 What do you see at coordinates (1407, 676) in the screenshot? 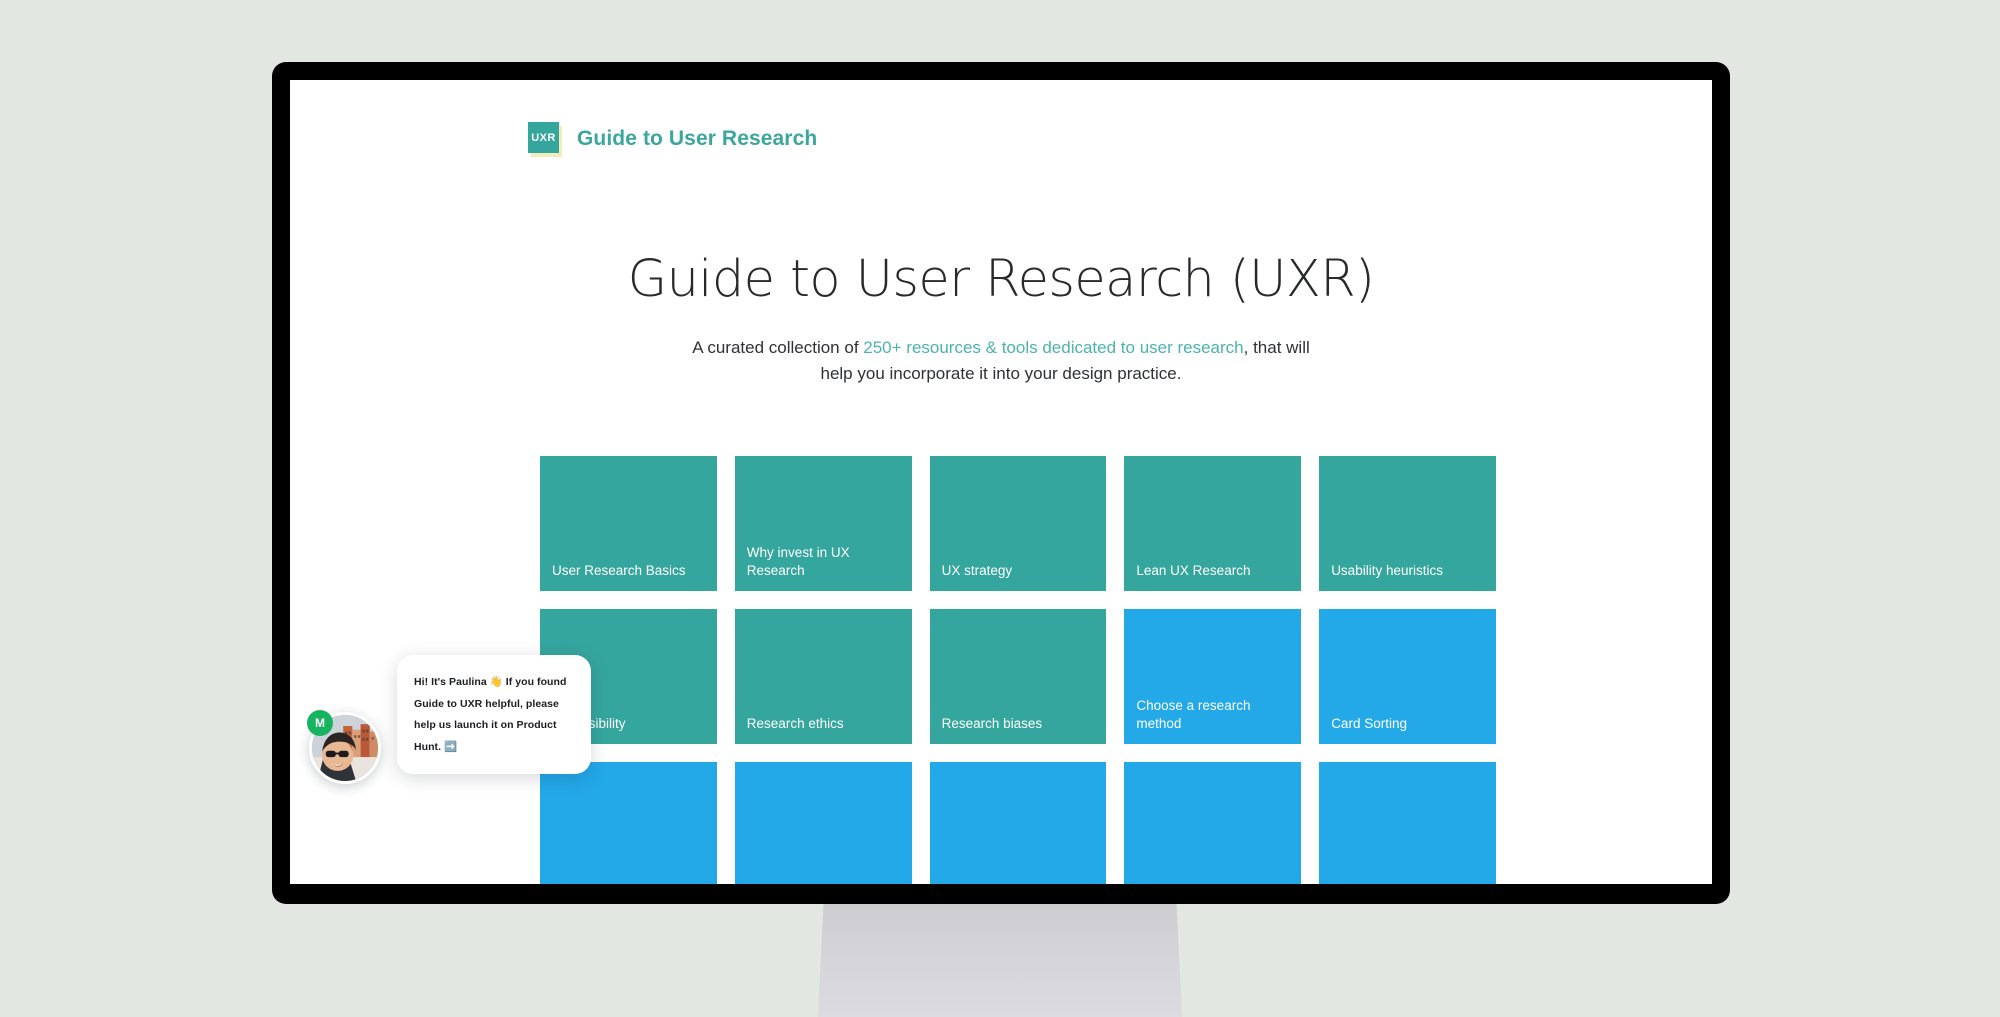
I see `topic-card: Card Sorting` at bounding box center [1407, 676].